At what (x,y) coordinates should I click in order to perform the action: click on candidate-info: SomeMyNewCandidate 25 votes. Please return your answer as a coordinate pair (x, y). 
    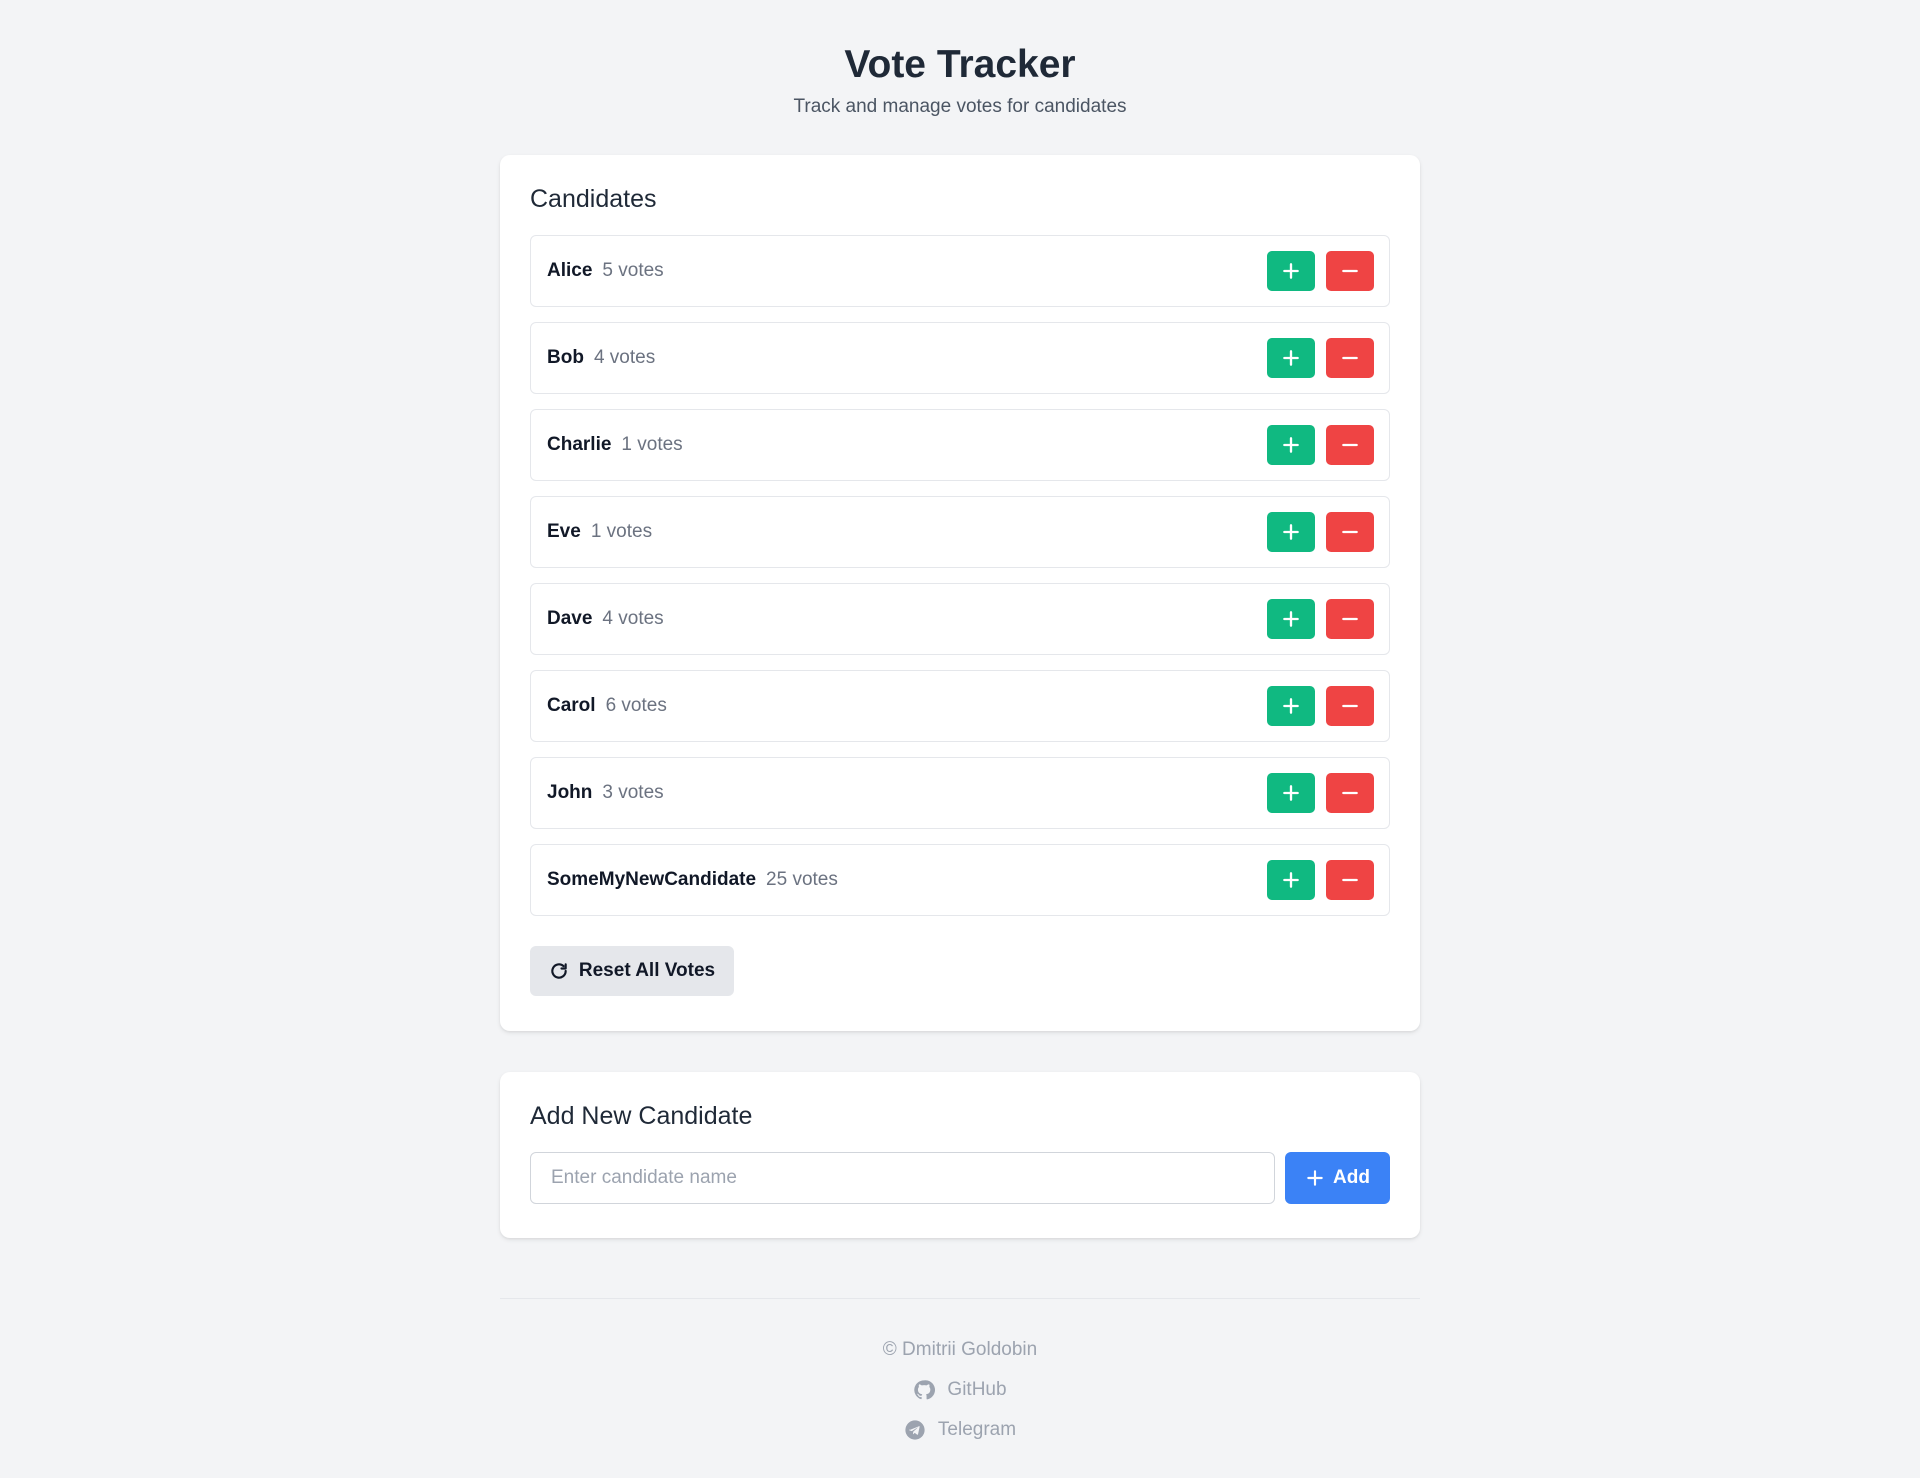
    Looking at the image, I should click on (692, 880).